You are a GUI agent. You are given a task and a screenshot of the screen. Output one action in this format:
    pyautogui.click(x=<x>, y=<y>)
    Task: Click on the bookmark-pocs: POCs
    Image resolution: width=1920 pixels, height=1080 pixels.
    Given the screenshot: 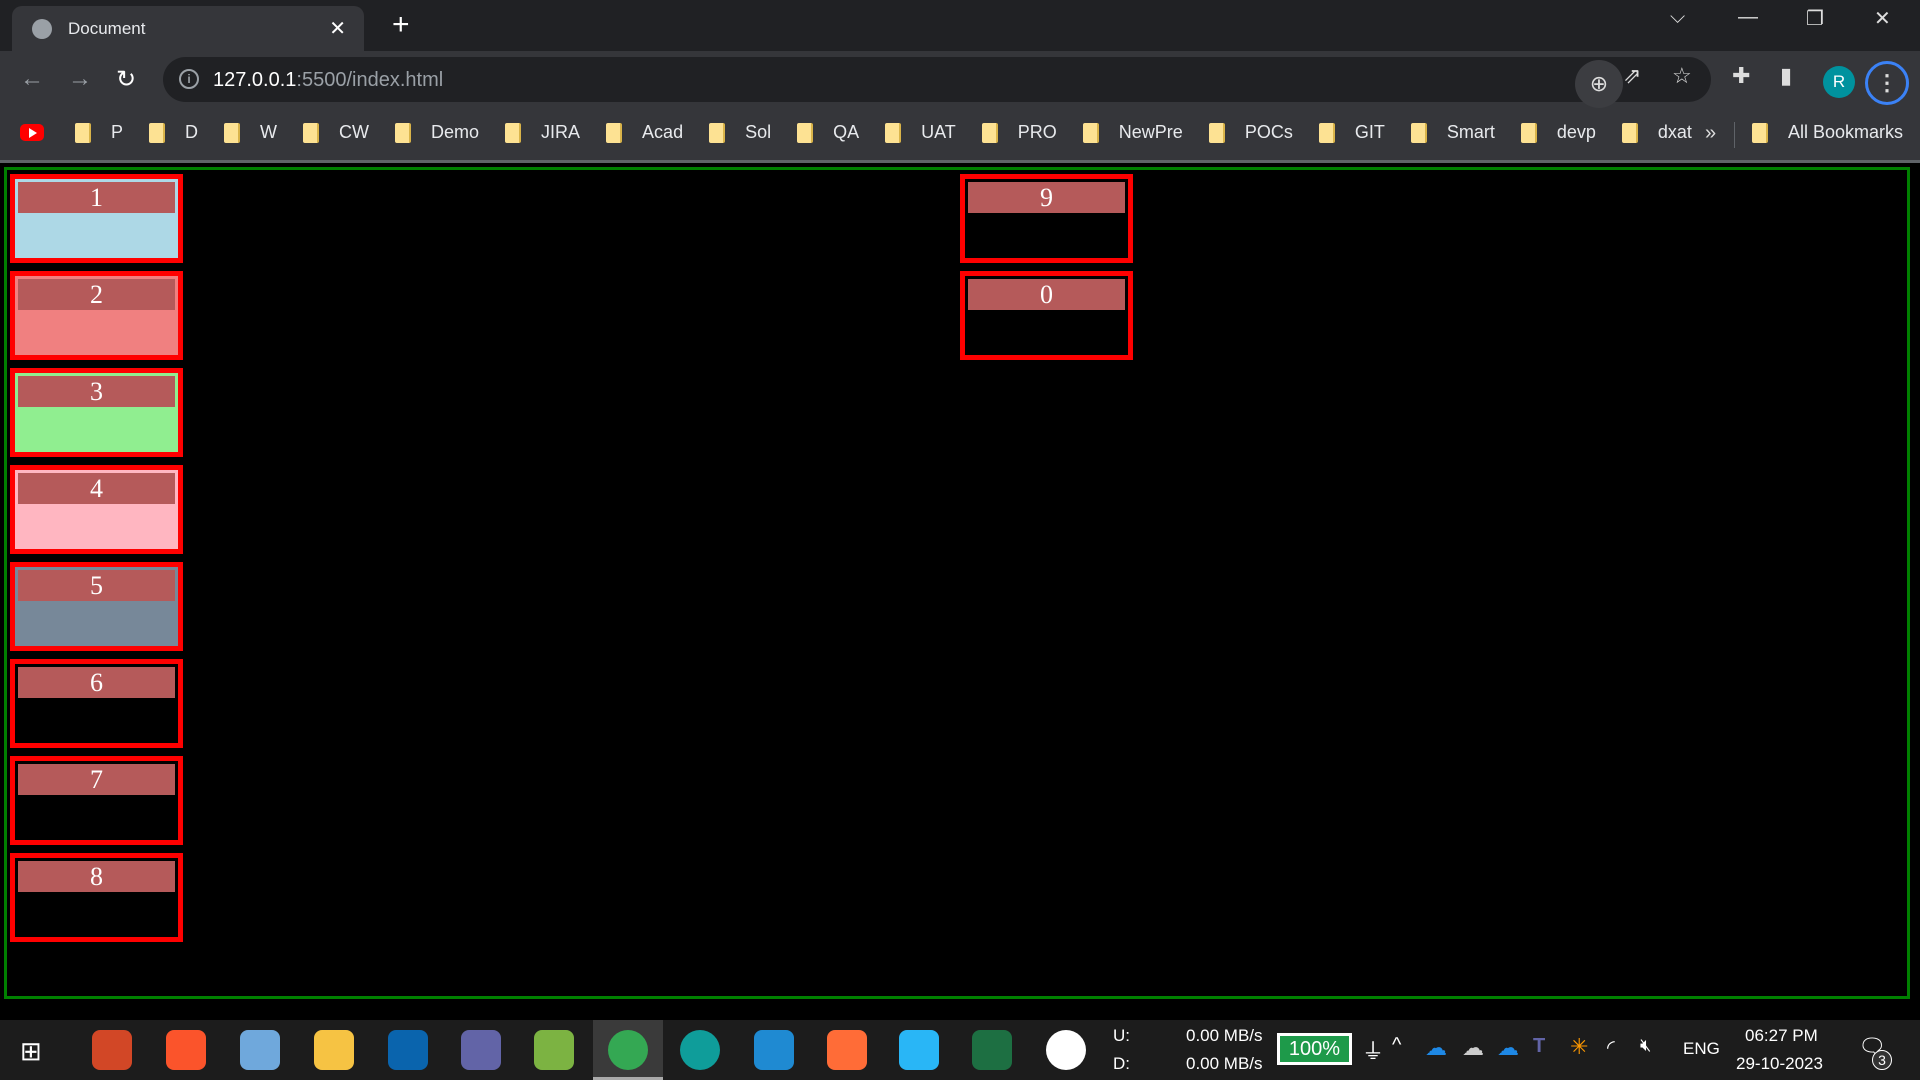 What is the action you would take?
    pyautogui.click(x=1250, y=132)
    